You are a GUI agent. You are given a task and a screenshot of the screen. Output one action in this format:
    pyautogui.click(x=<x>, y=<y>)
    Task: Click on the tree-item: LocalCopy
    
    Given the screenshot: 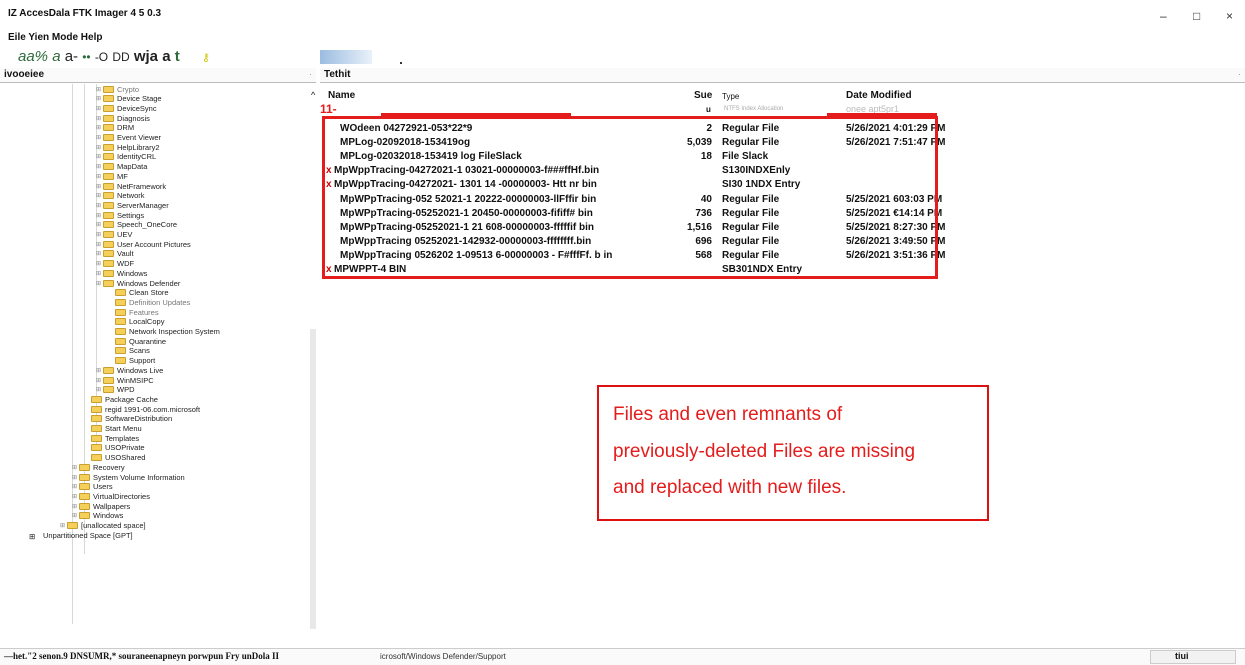 What is the action you would take?
    pyautogui.click(x=136, y=322)
    